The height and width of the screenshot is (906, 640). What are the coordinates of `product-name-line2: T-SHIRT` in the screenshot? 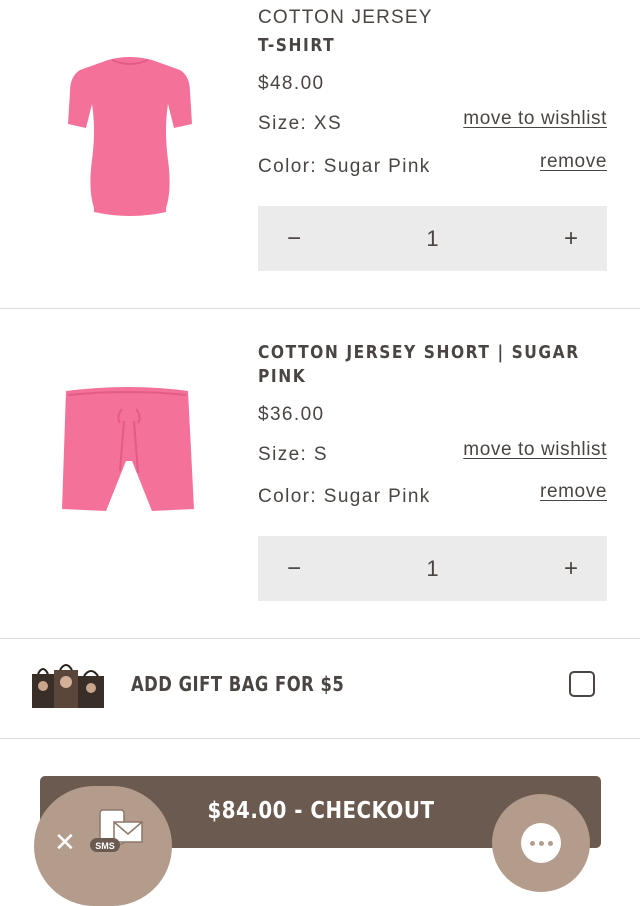 It's located at (297, 45).